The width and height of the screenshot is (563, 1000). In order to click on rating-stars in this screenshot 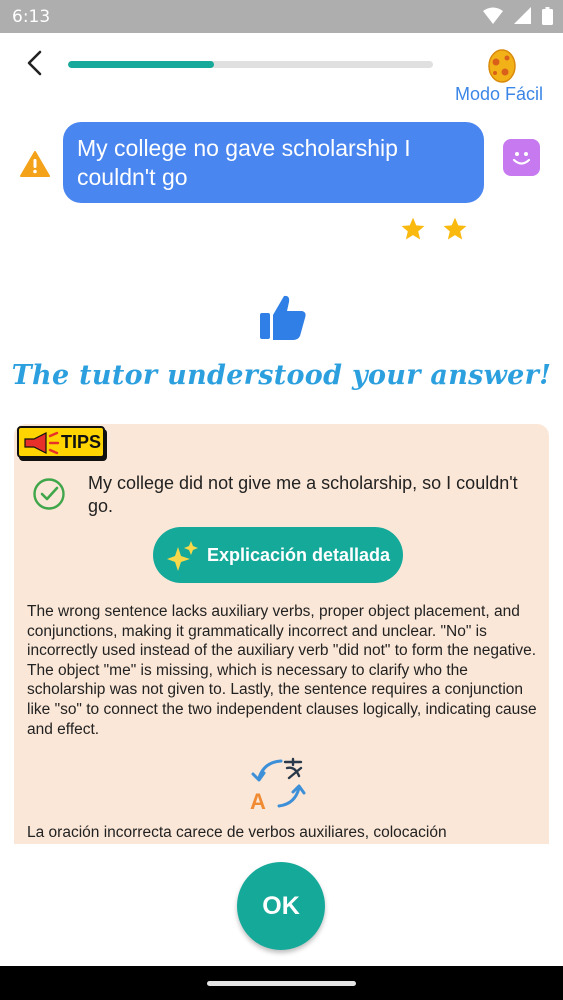, I will do `click(442, 231)`.